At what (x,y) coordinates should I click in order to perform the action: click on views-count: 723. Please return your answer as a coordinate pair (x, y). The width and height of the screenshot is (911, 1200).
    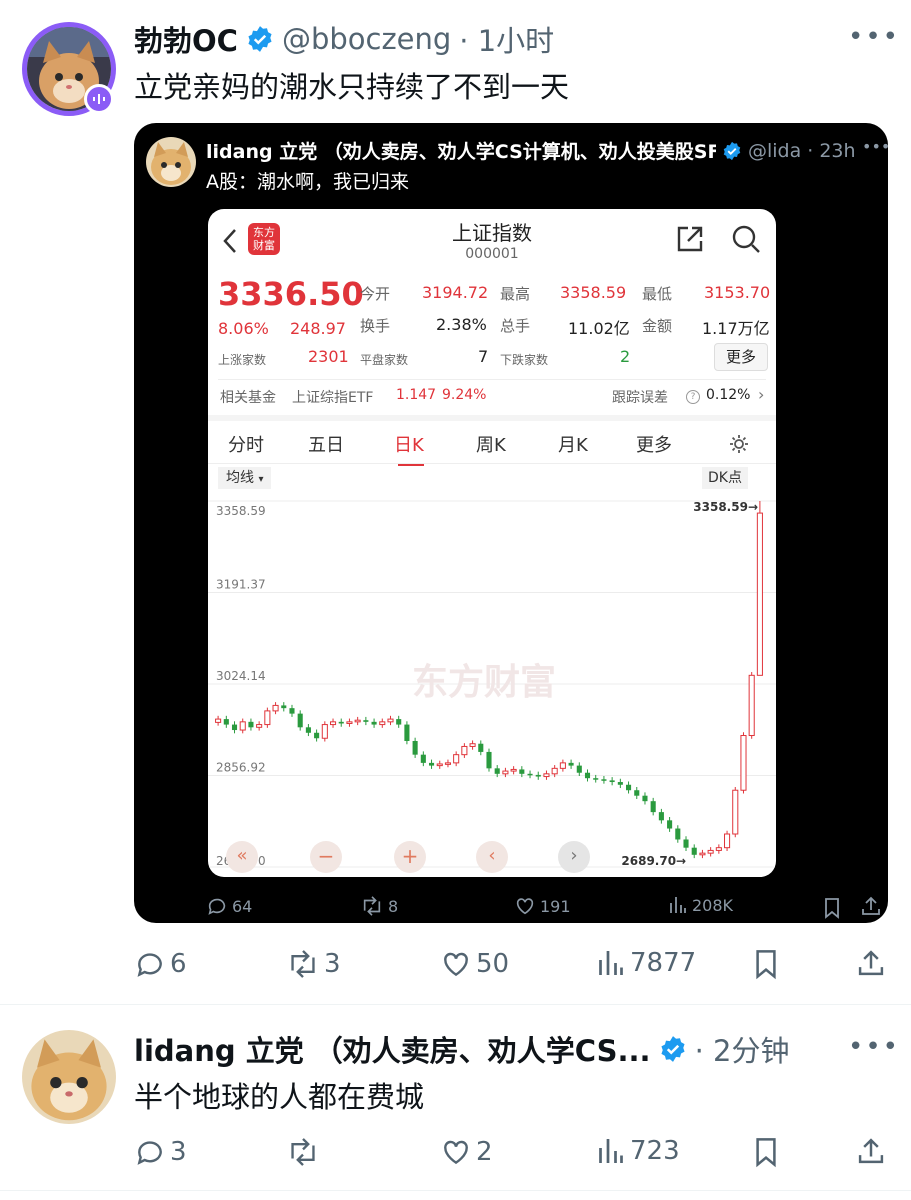
    Looking at the image, I should click on (655, 1151).